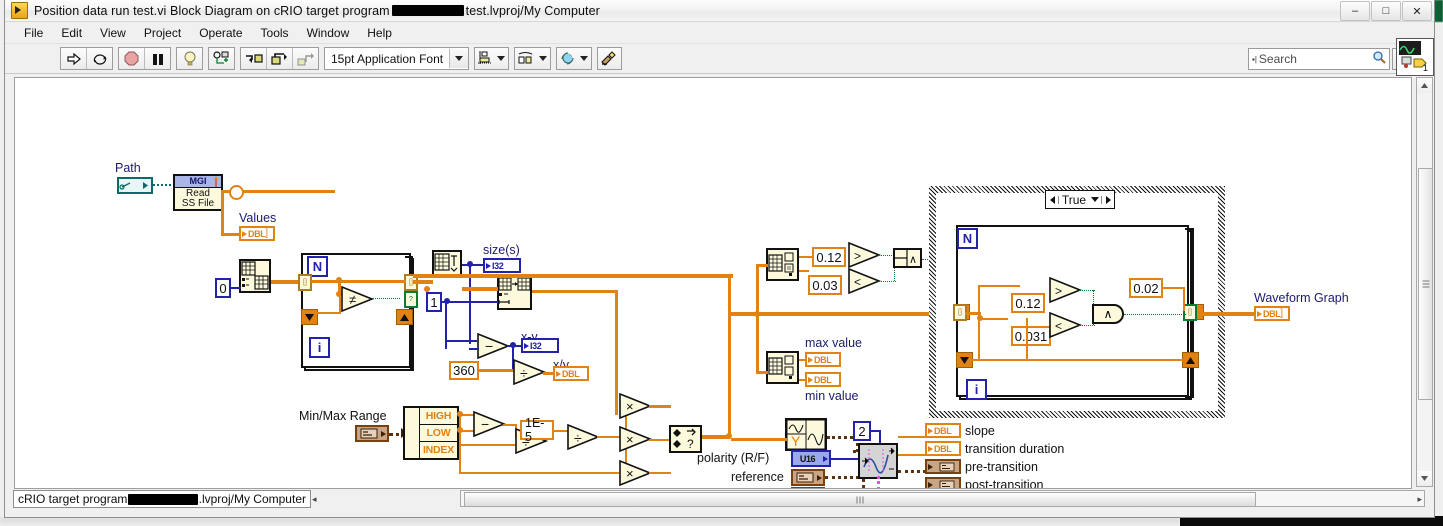 The height and width of the screenshot is (526, 1443). Describe the element at coordinates (537, 430) in the screenshot. I see `constant-1e-5: 1E-5` at that location.